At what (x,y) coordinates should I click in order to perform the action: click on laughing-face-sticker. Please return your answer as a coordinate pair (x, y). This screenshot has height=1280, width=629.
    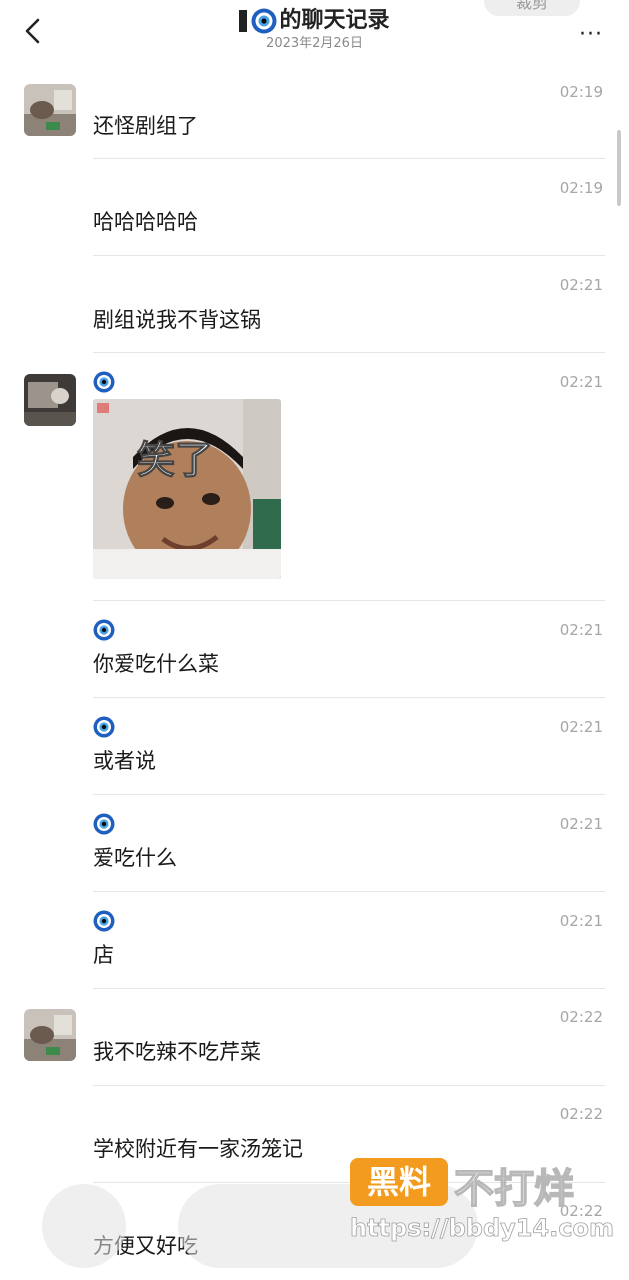
    Looking at the image, I should click on (187, 489).